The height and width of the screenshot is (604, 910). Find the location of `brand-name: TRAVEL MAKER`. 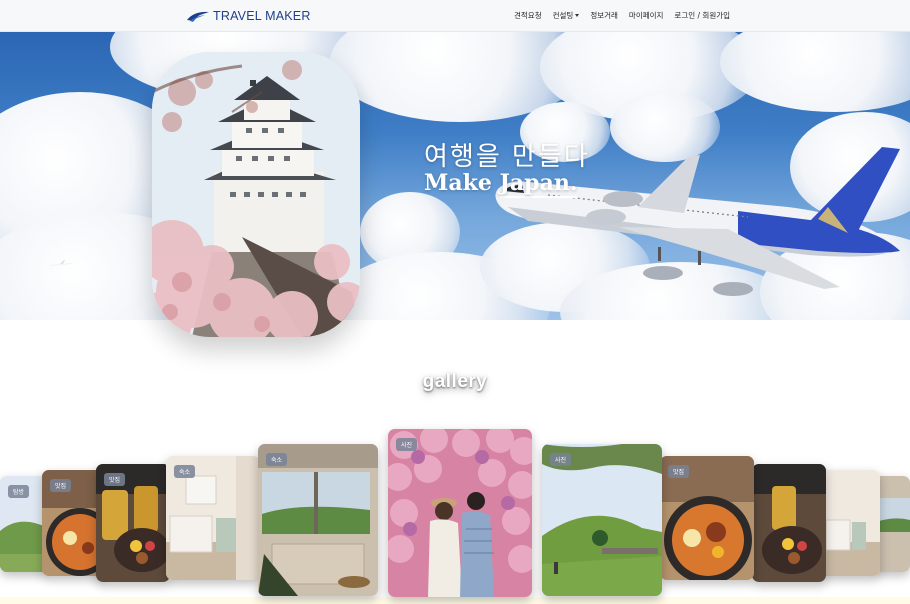

brand-name: TRAVEL MAKER is located at coordinates (262, 16).